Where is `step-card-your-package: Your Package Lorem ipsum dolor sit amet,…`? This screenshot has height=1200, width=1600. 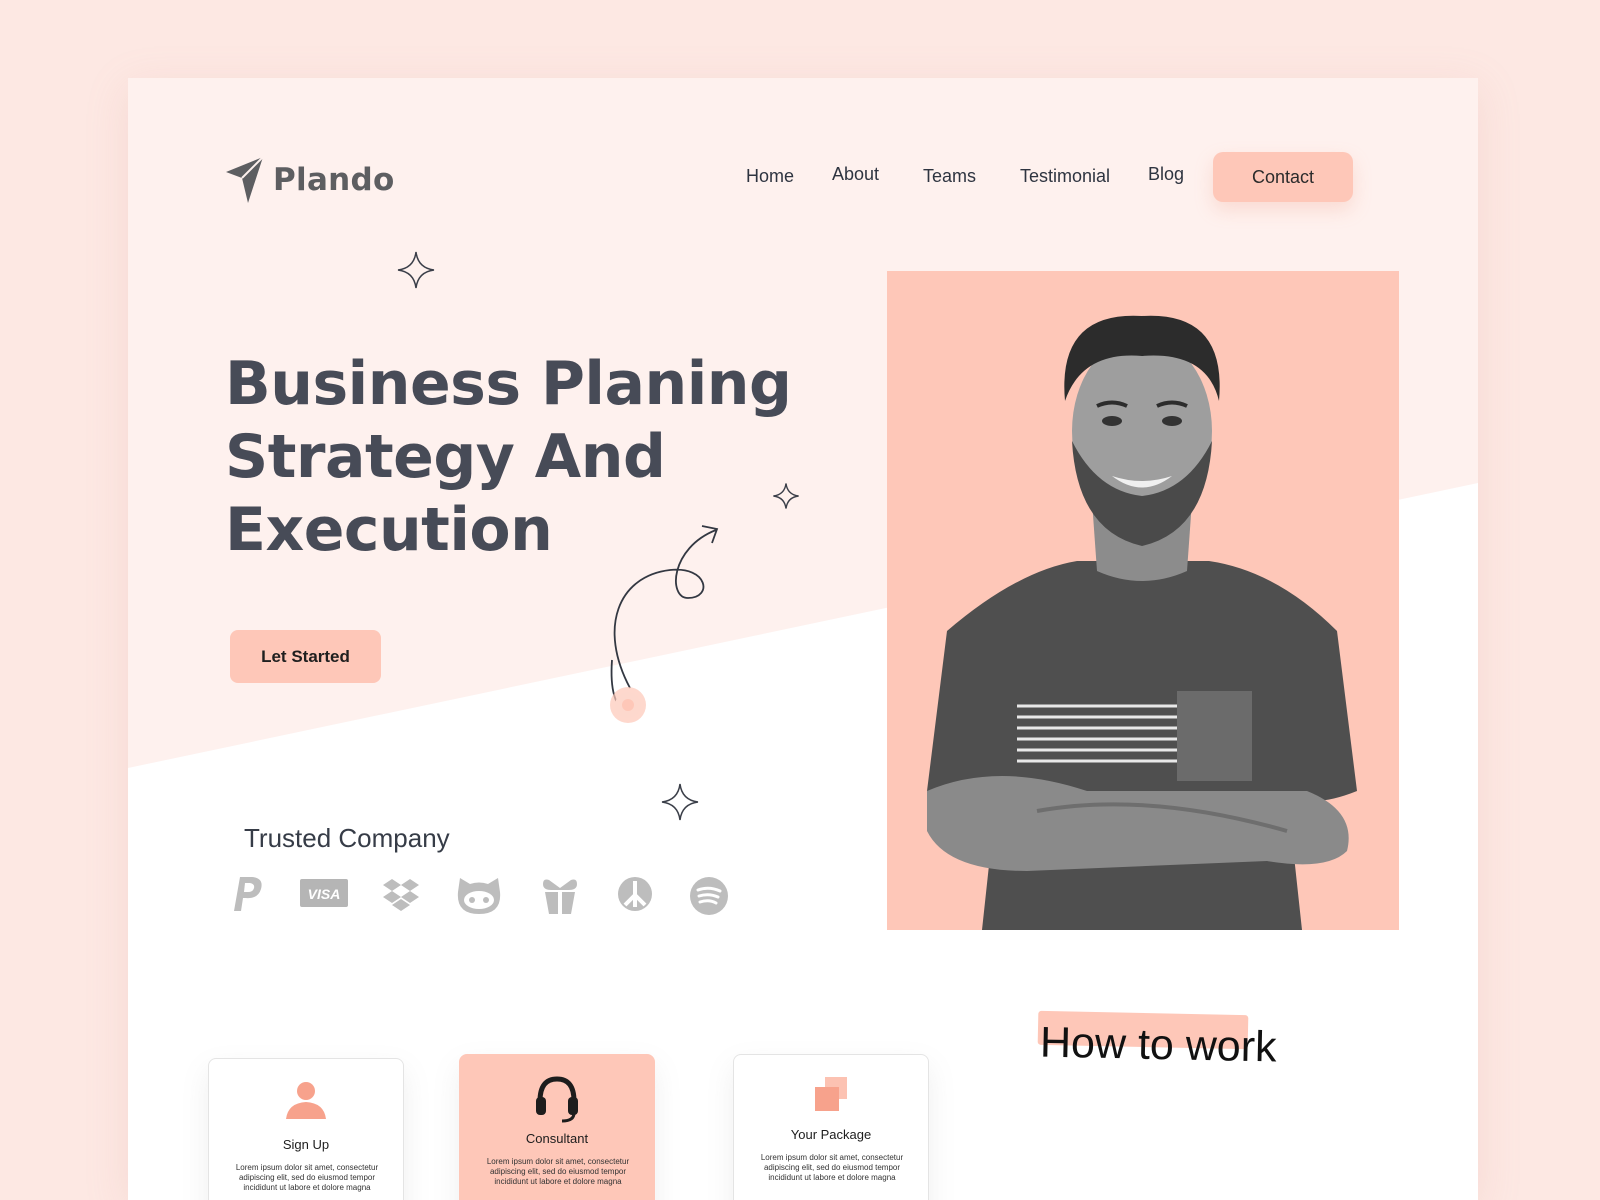 step-card-your-package: Your Package Lorem ipsum dolor sit amet,… is located at coordinates (831, 1127).